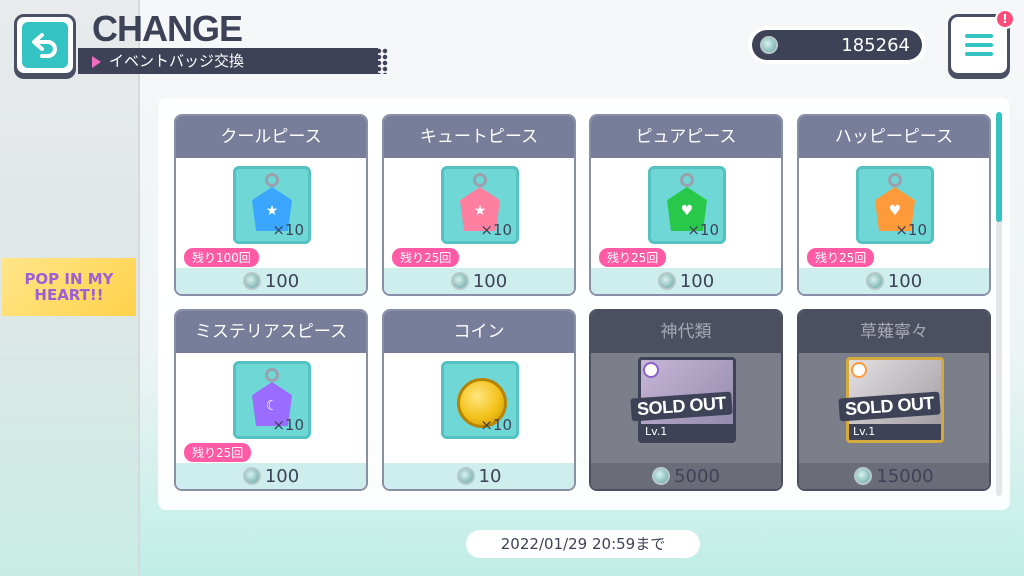 The image size is (1024, 576). I want to click on currency-display: 185264, so click(837, 45).